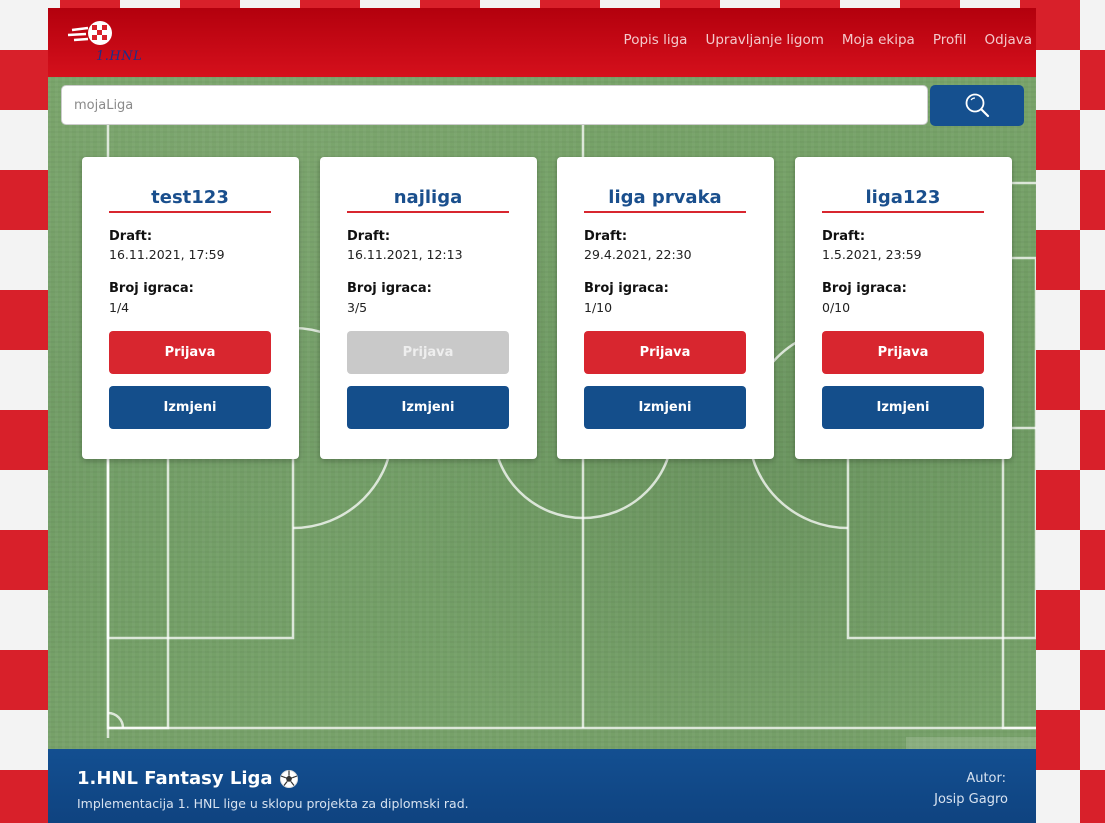 This screenshot has width=1105, height=823. Describe the element at coordinates (903, 200) in the screenshot. I see `league-name: liga123` at that location.